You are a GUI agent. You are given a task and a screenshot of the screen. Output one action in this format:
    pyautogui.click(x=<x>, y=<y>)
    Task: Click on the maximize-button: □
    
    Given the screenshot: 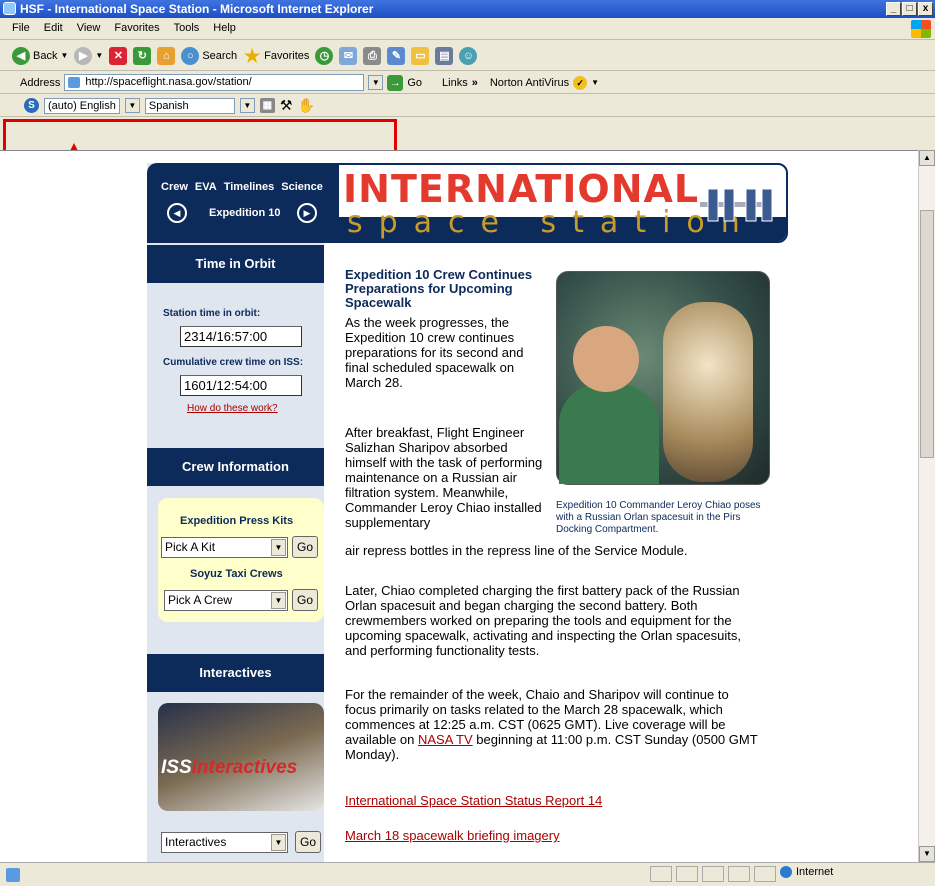 What is the action you would take?
    pyautogui.click(x=909, y=9)
    